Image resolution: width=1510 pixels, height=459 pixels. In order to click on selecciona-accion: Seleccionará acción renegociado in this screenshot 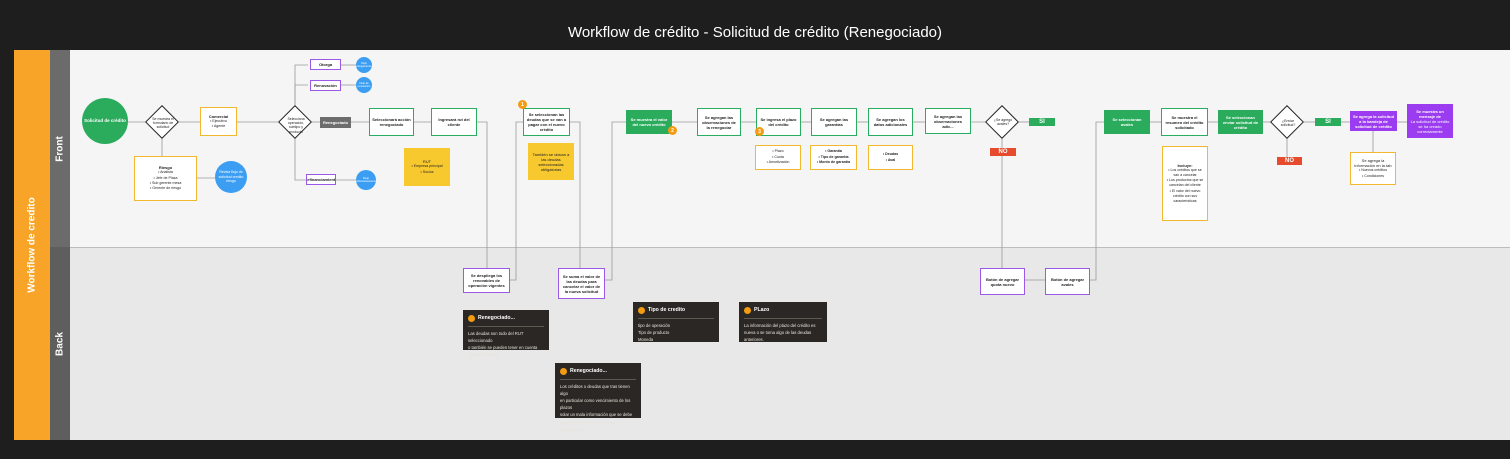, I will do `click(391, 122)`.